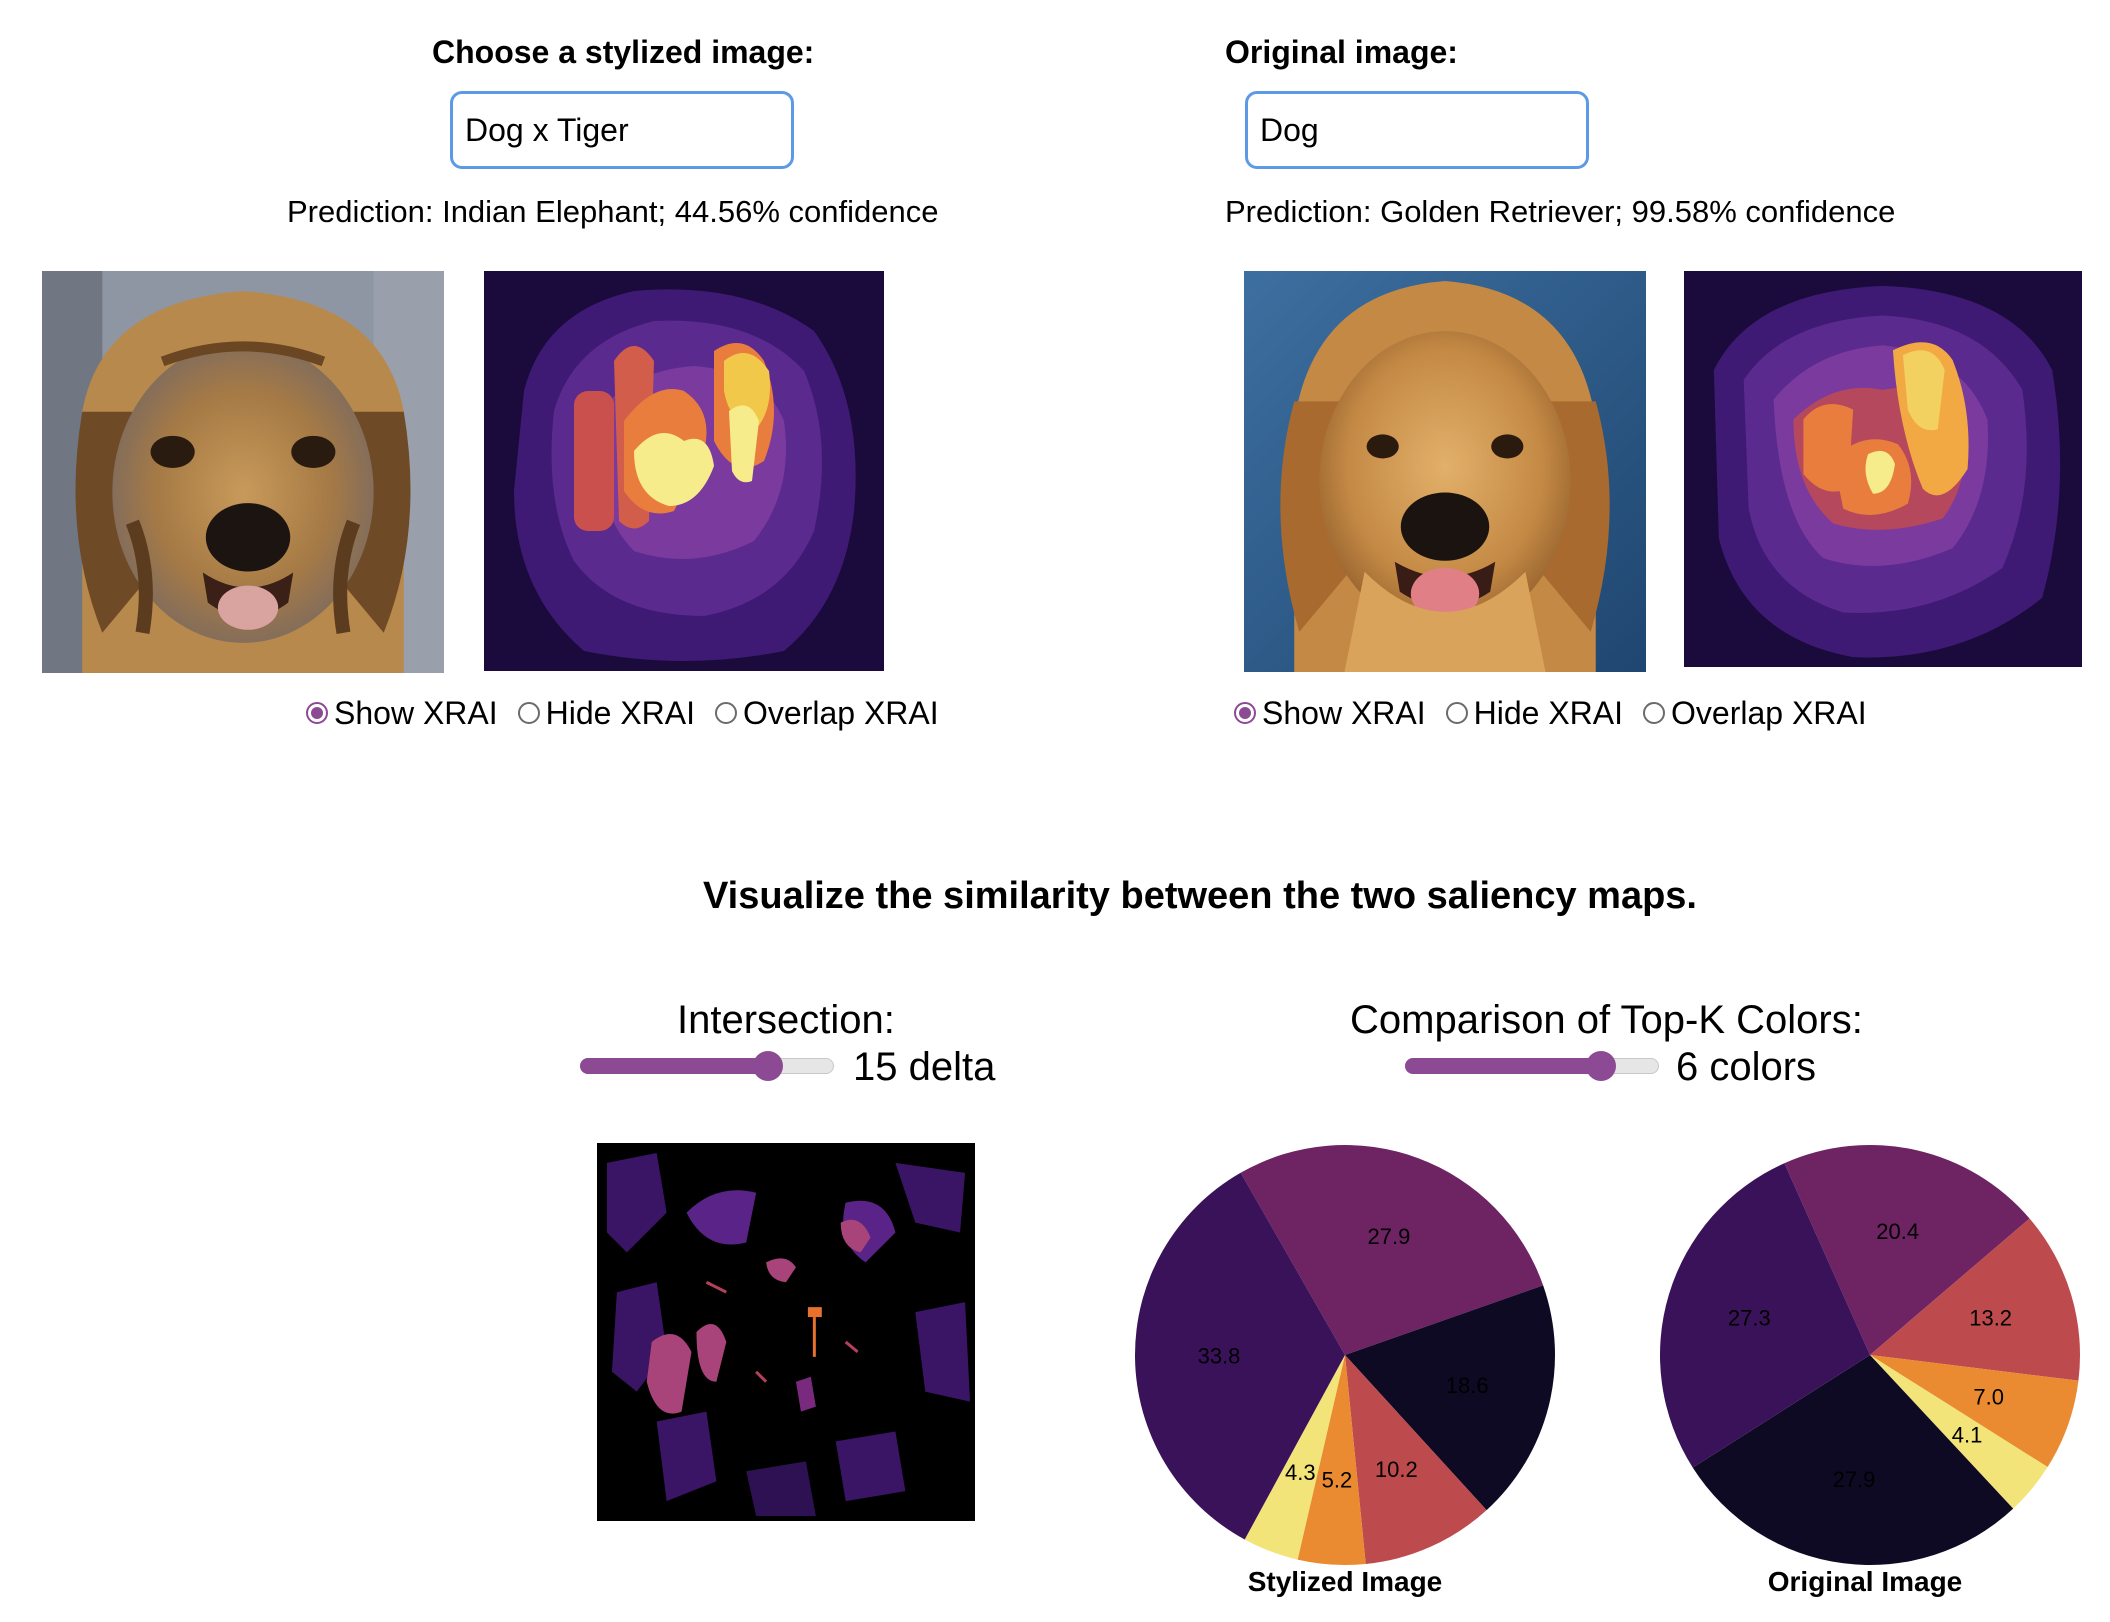 Image resolution: width=2110 pixels, height=1622 pixels. What do you see at coordinates (1245, 713) in the screenshot?
I see `original-show-xrai-radio` at bounding box center [1245, 713].